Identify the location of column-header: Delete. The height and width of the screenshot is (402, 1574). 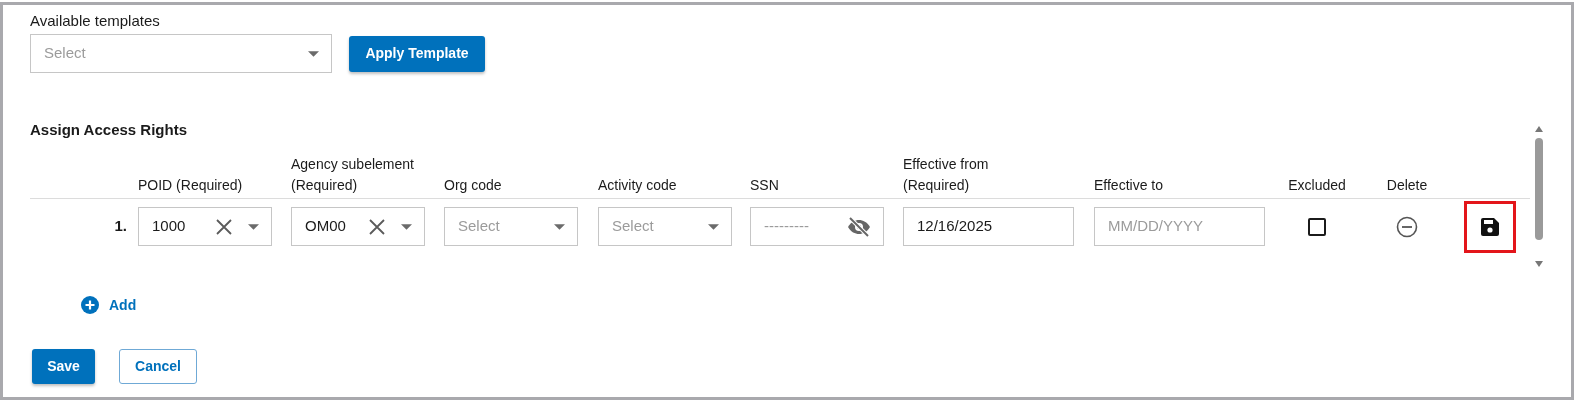
(1407, 185).